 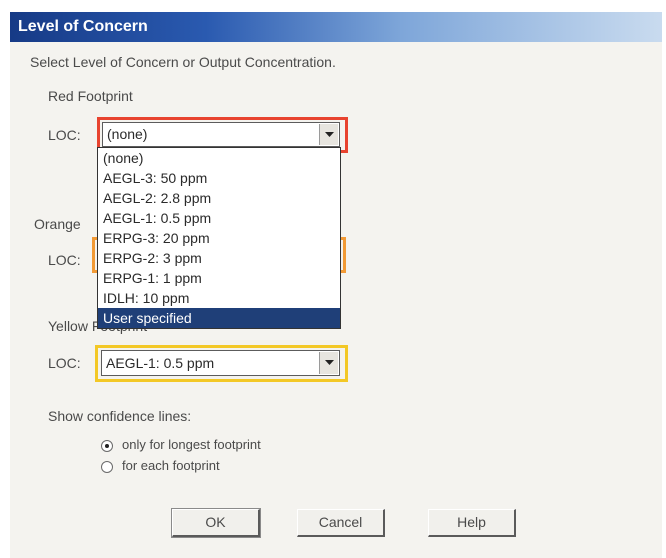 I want to click on radio-longest-footprint-label: only for longest footprint, so click(x=191, y=444).